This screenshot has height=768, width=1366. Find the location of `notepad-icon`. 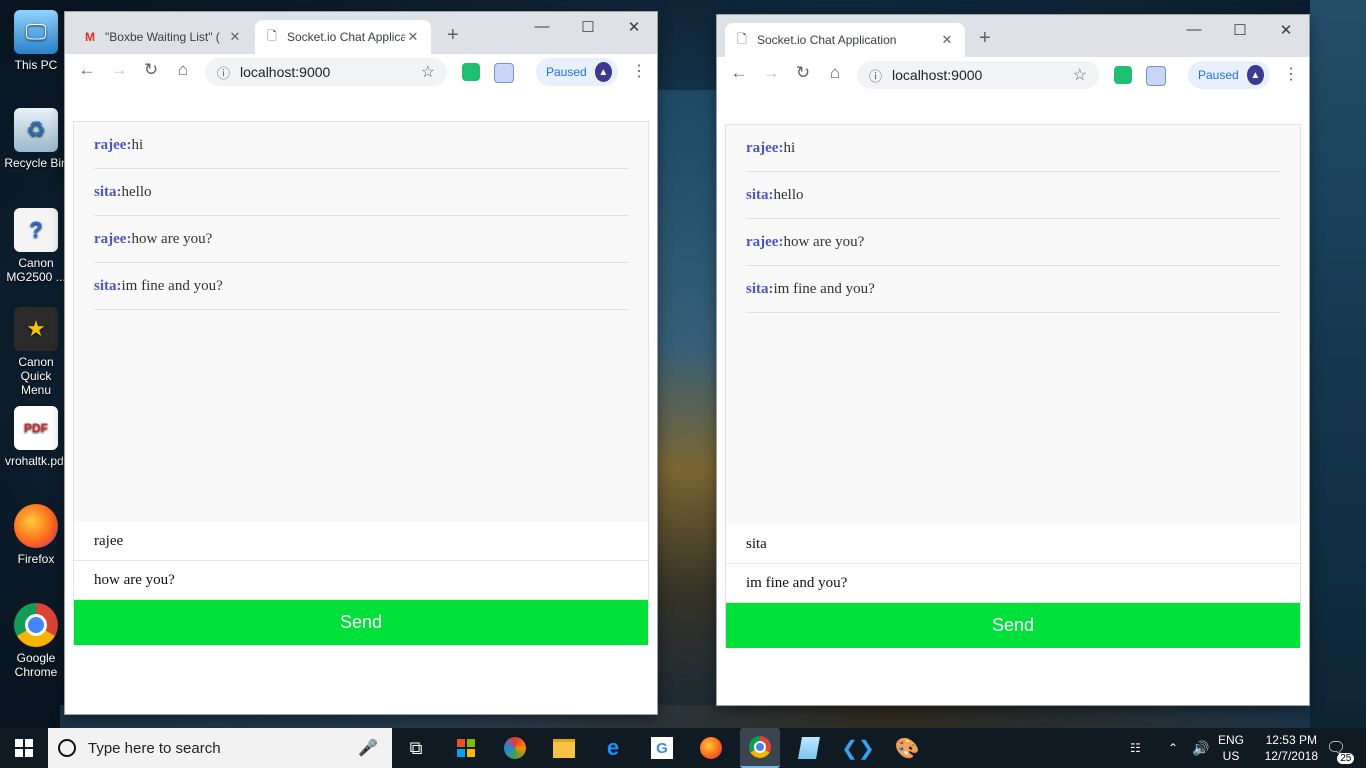

notepad-icon is located at coordinates (809, 748).